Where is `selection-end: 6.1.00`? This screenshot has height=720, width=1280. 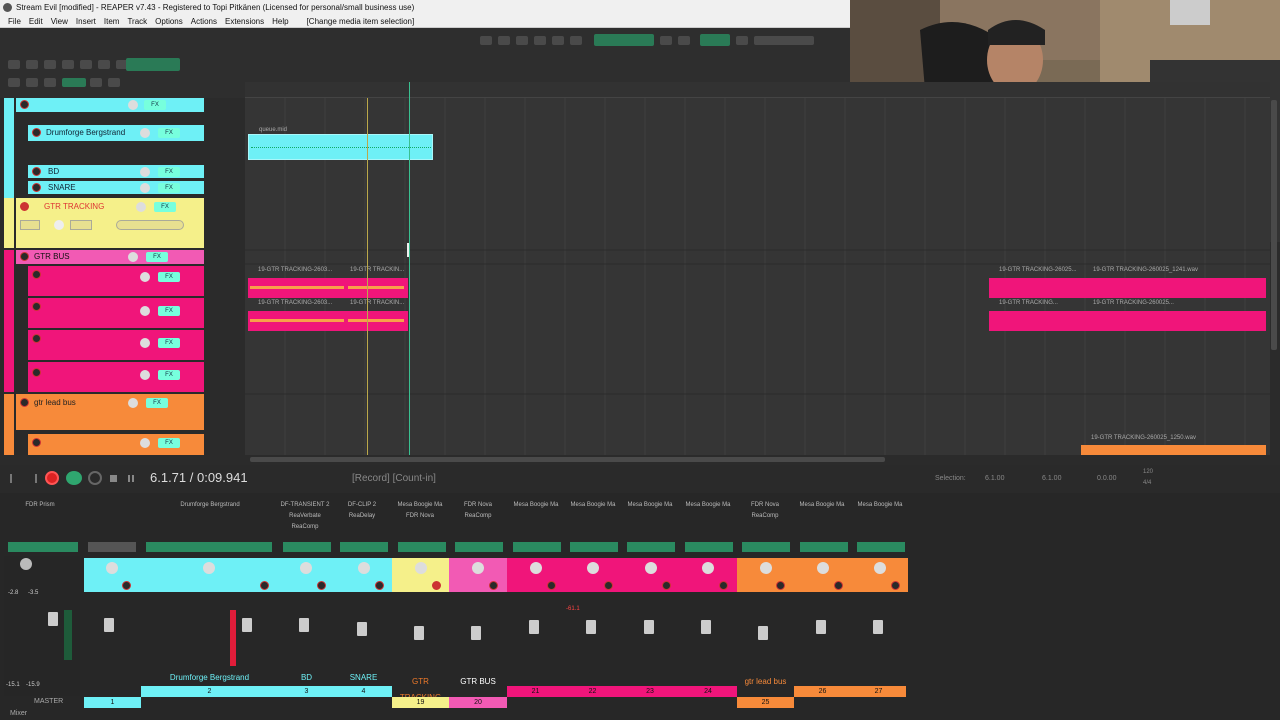 selection-end: 6.1.00 is located at coordinates (1051, 478).